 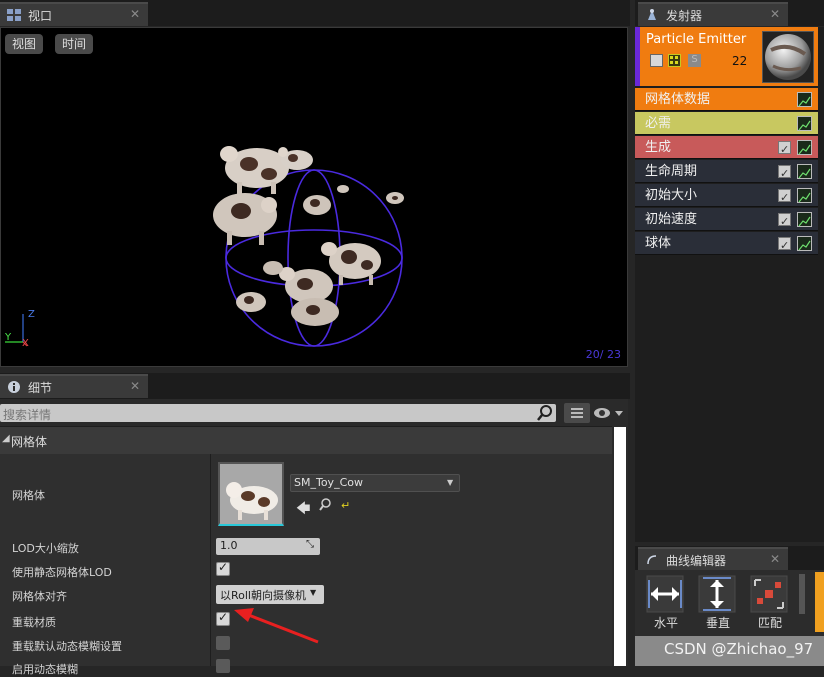 What do you see at coordinates (658, 243) in the screenshot?
I see `module-label: 球体` at bounding box center [658, 243].